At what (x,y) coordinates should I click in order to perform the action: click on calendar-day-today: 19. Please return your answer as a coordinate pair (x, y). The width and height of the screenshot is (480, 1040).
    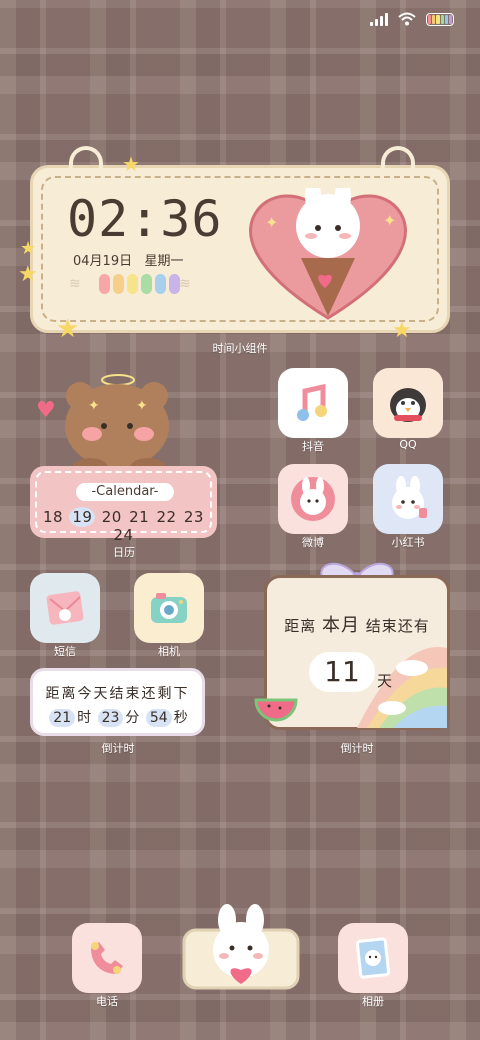
    Looking at the image, I should click on (82, 517).